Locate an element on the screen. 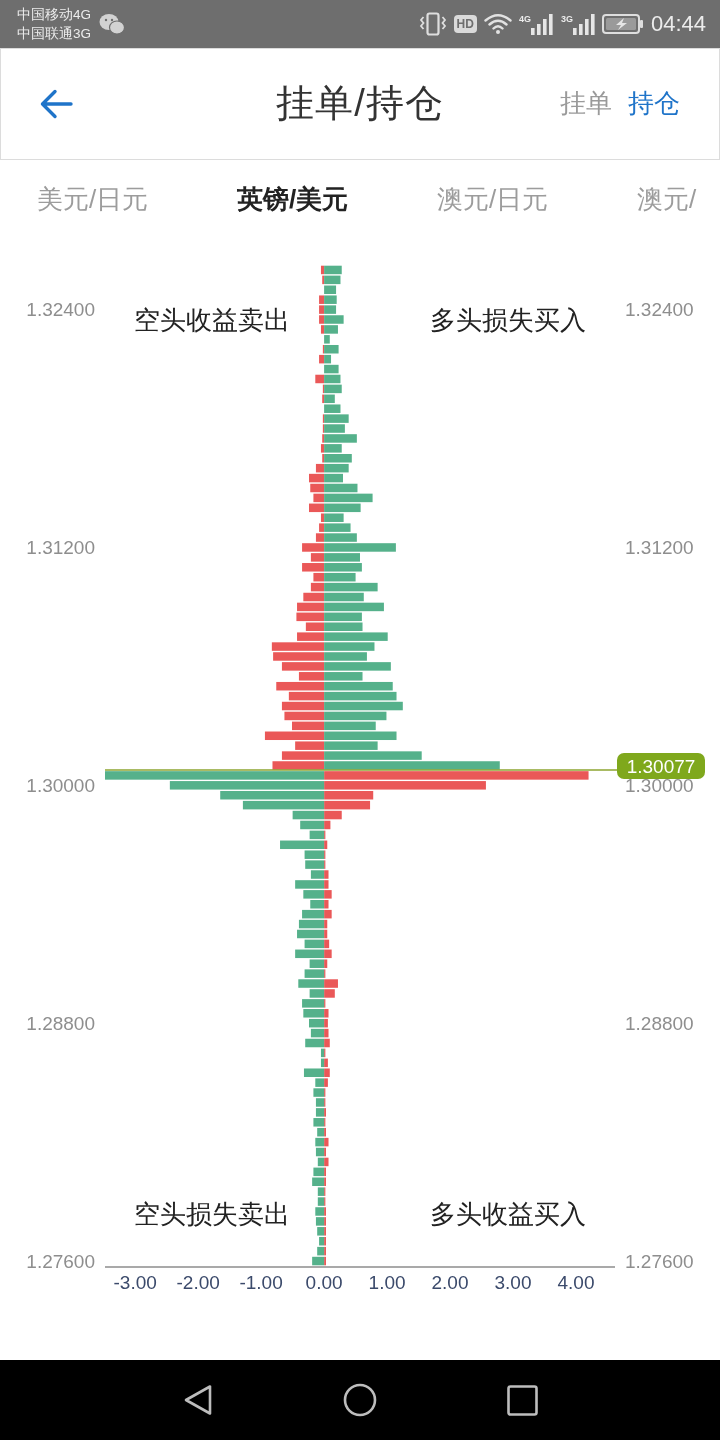 Image resolution: width=720 pixels, height=1440 pixels. carrier-label: 中国移动4G is located at coordinates (54, 15).